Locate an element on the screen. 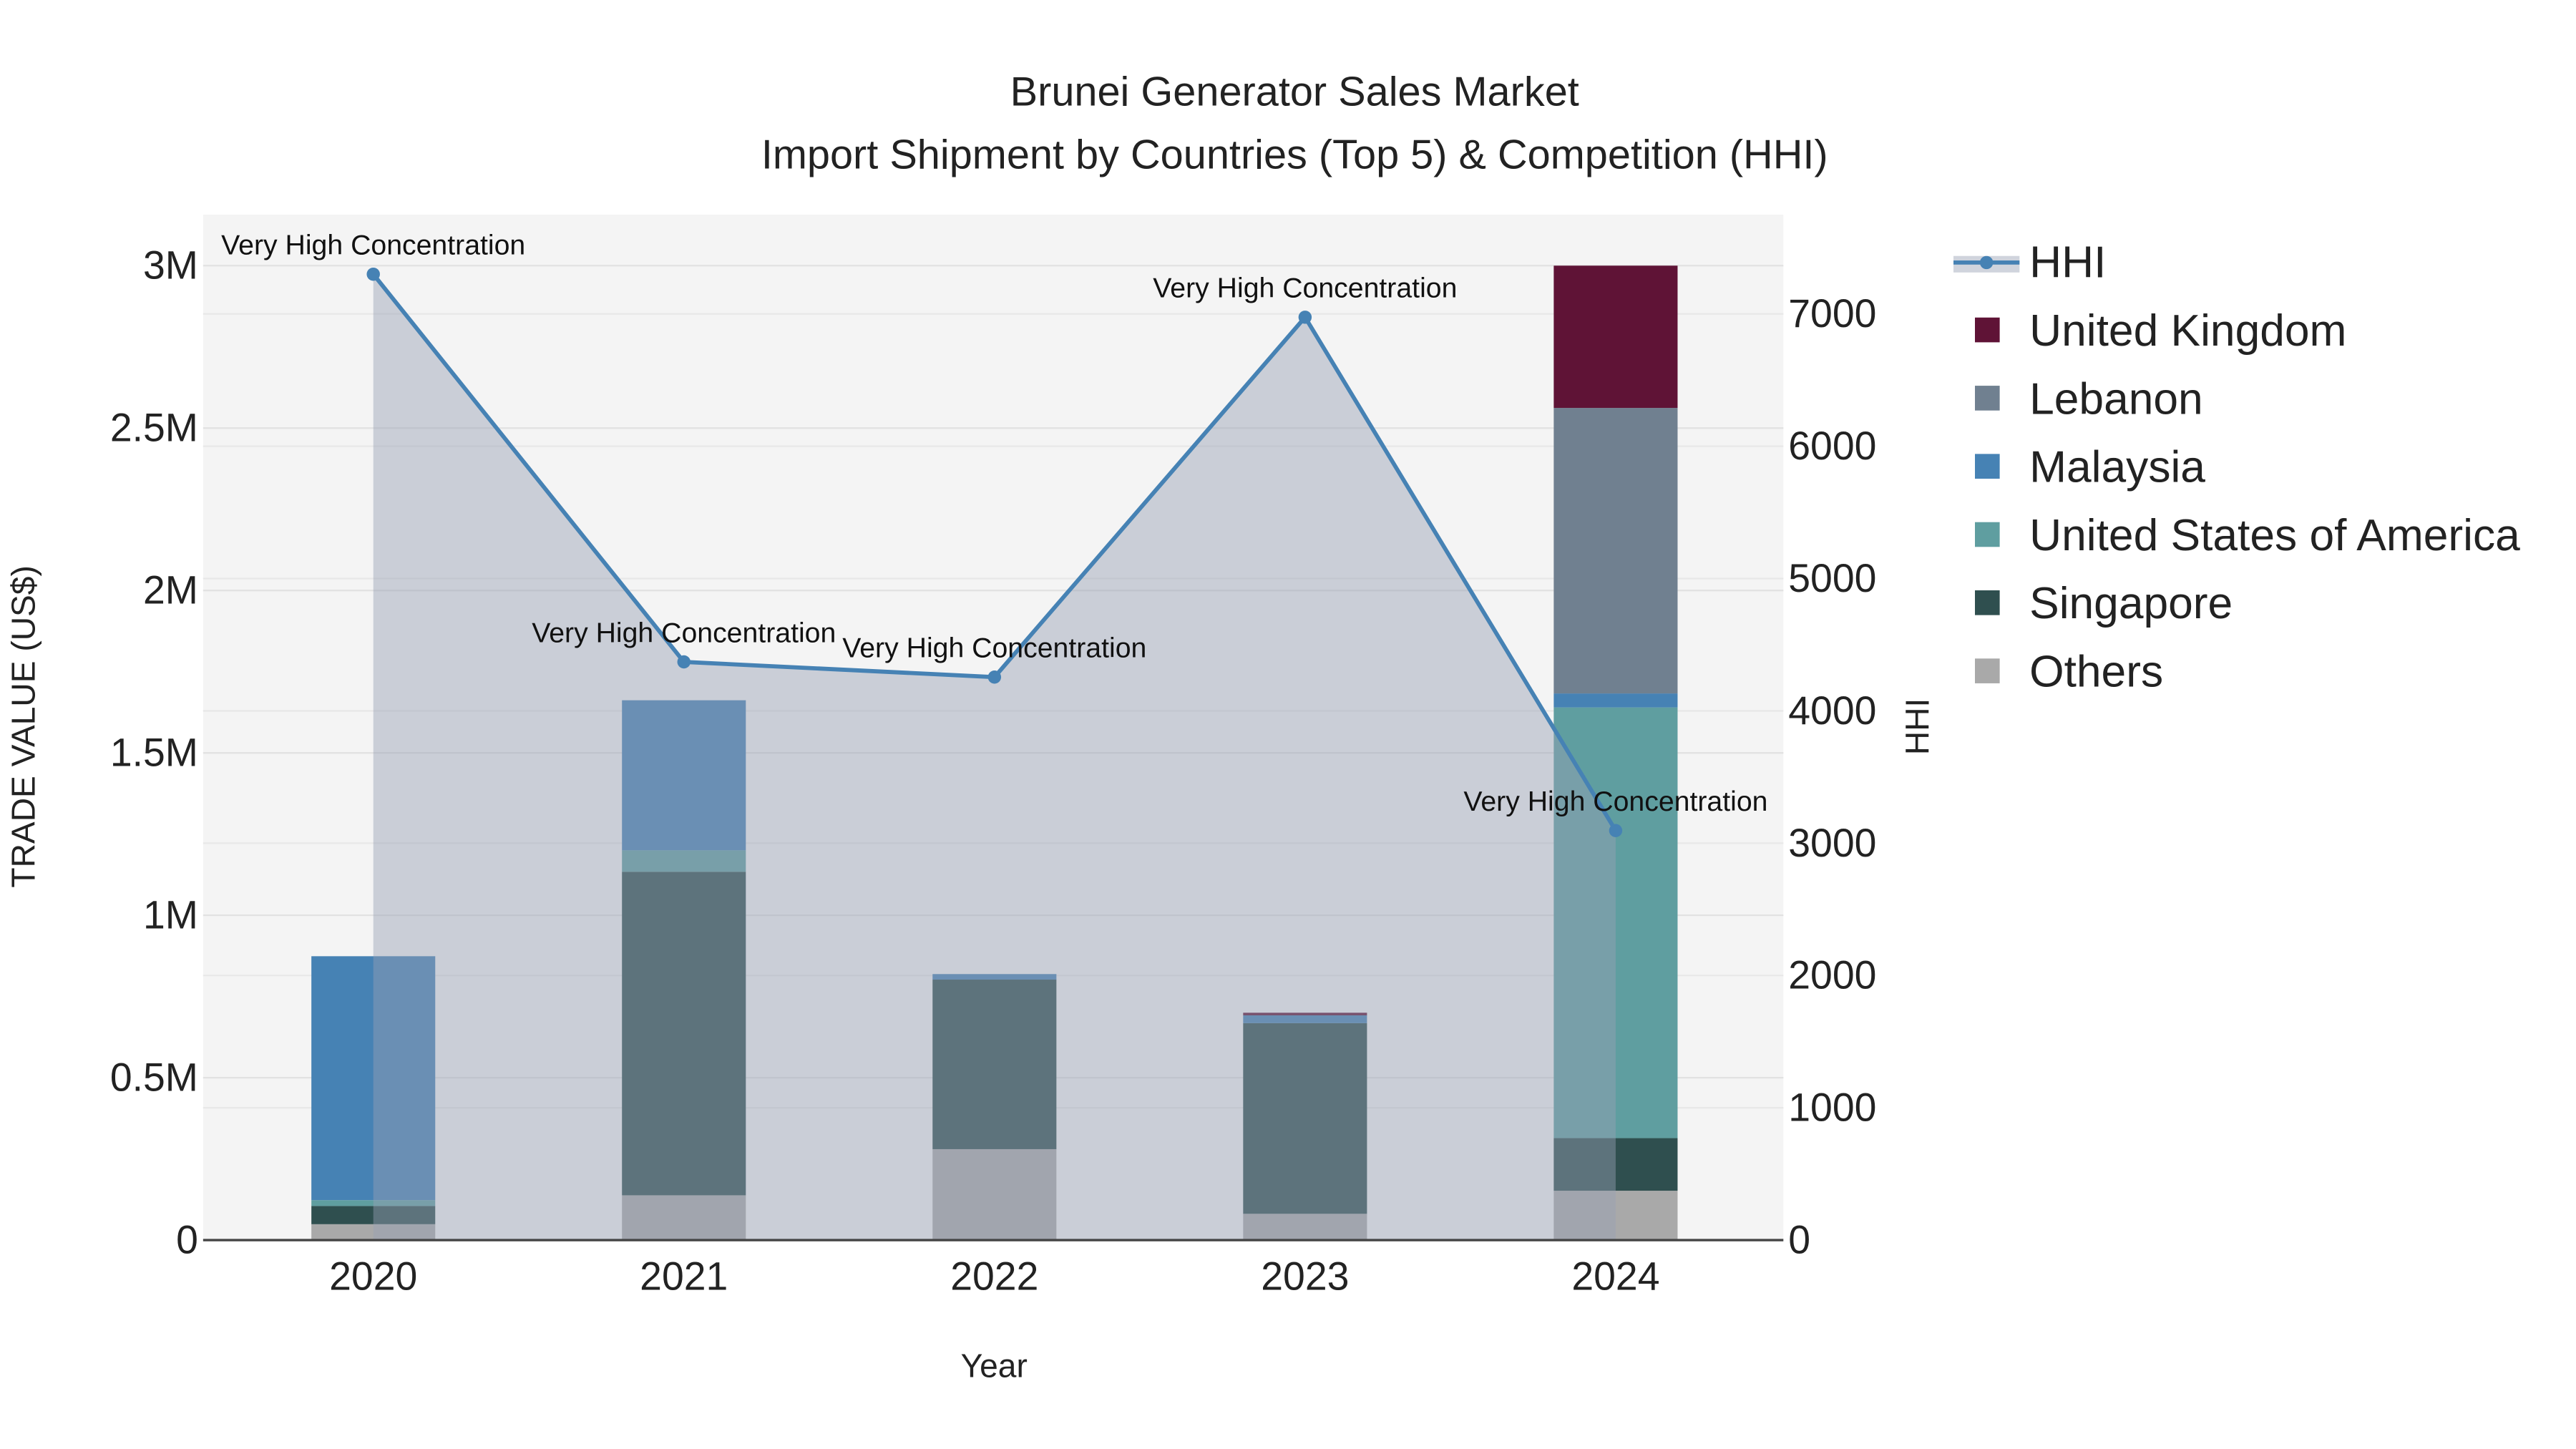  legend-label: HHI is located at coordinates (2067, 263).